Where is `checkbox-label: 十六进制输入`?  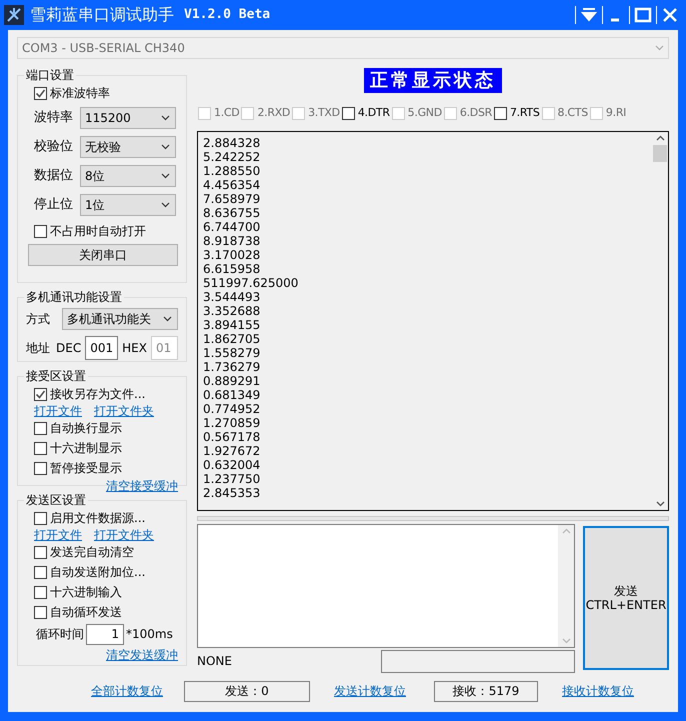 checkbox-label: 十六进制输入 is located at coordinates (86, 592).